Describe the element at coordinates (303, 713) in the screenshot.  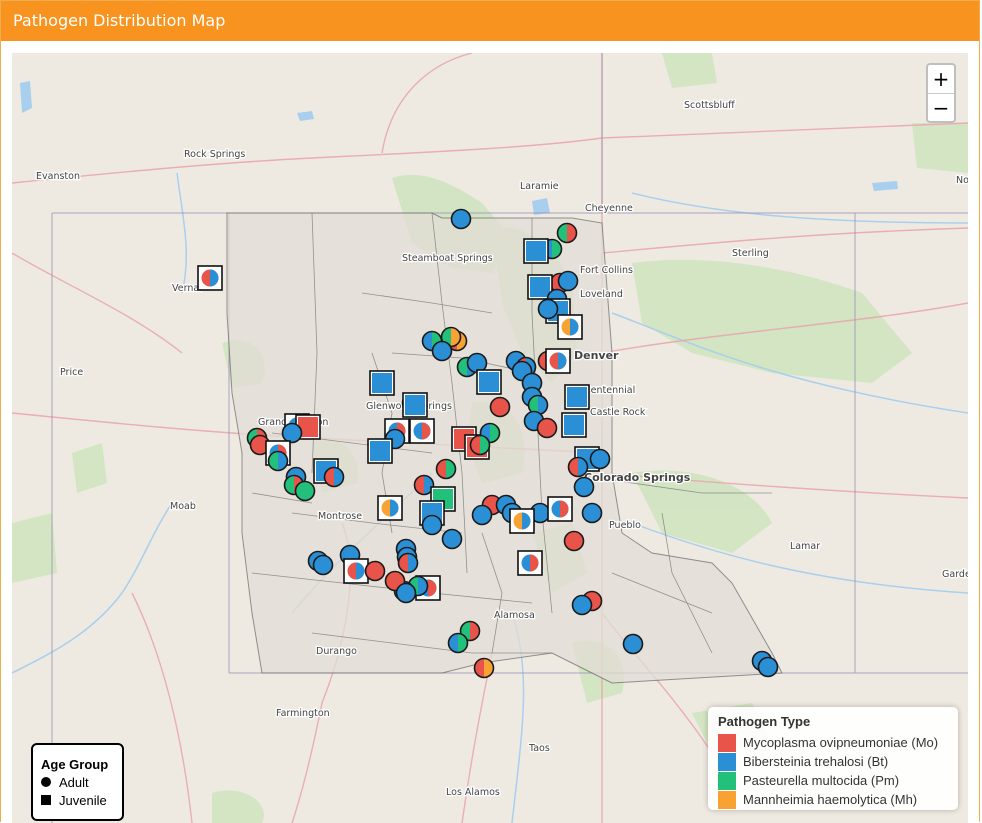
I see `city-label: Farmington` at that location.